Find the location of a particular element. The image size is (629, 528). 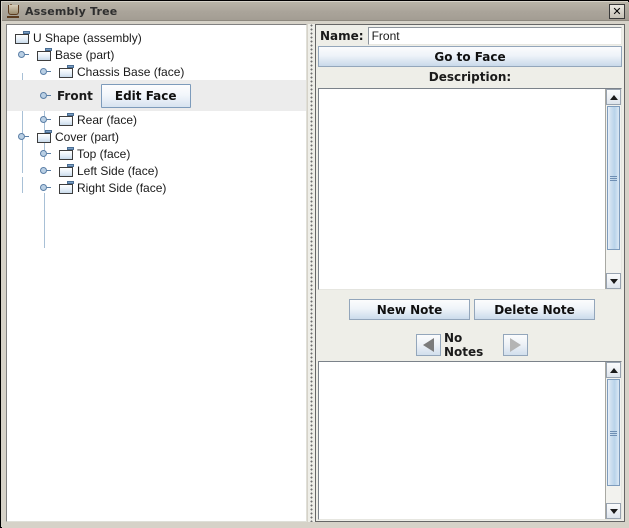

delete-note-button: Delete Note is located at coordinates (534, 309).